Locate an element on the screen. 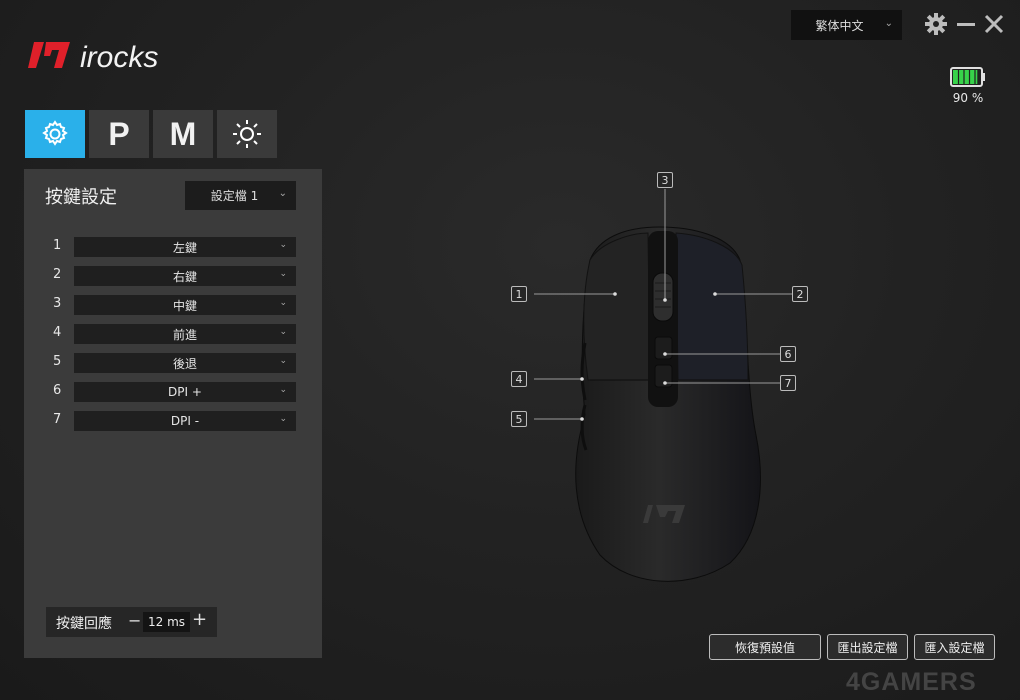 Image resolution: width=1020 pixels, height=700 pixels. watermark: 4GAMERS is located at coordinates (911, 682).